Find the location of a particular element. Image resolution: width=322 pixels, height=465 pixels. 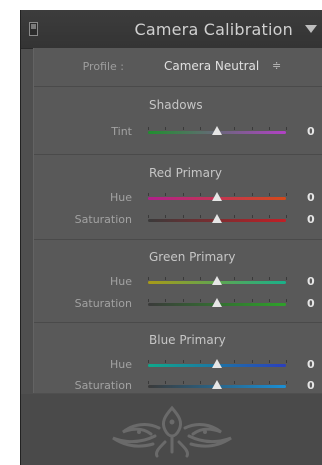

shadows-tint-slider is located at coordinates (217, 132).